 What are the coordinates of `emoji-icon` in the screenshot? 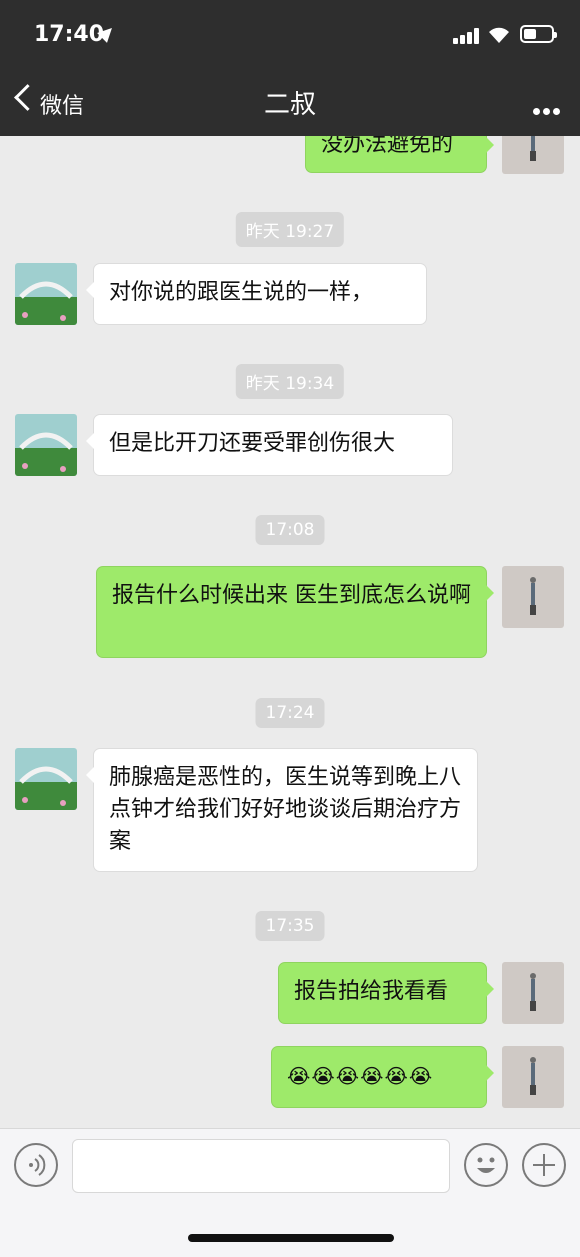 It's located at (486, 1165).